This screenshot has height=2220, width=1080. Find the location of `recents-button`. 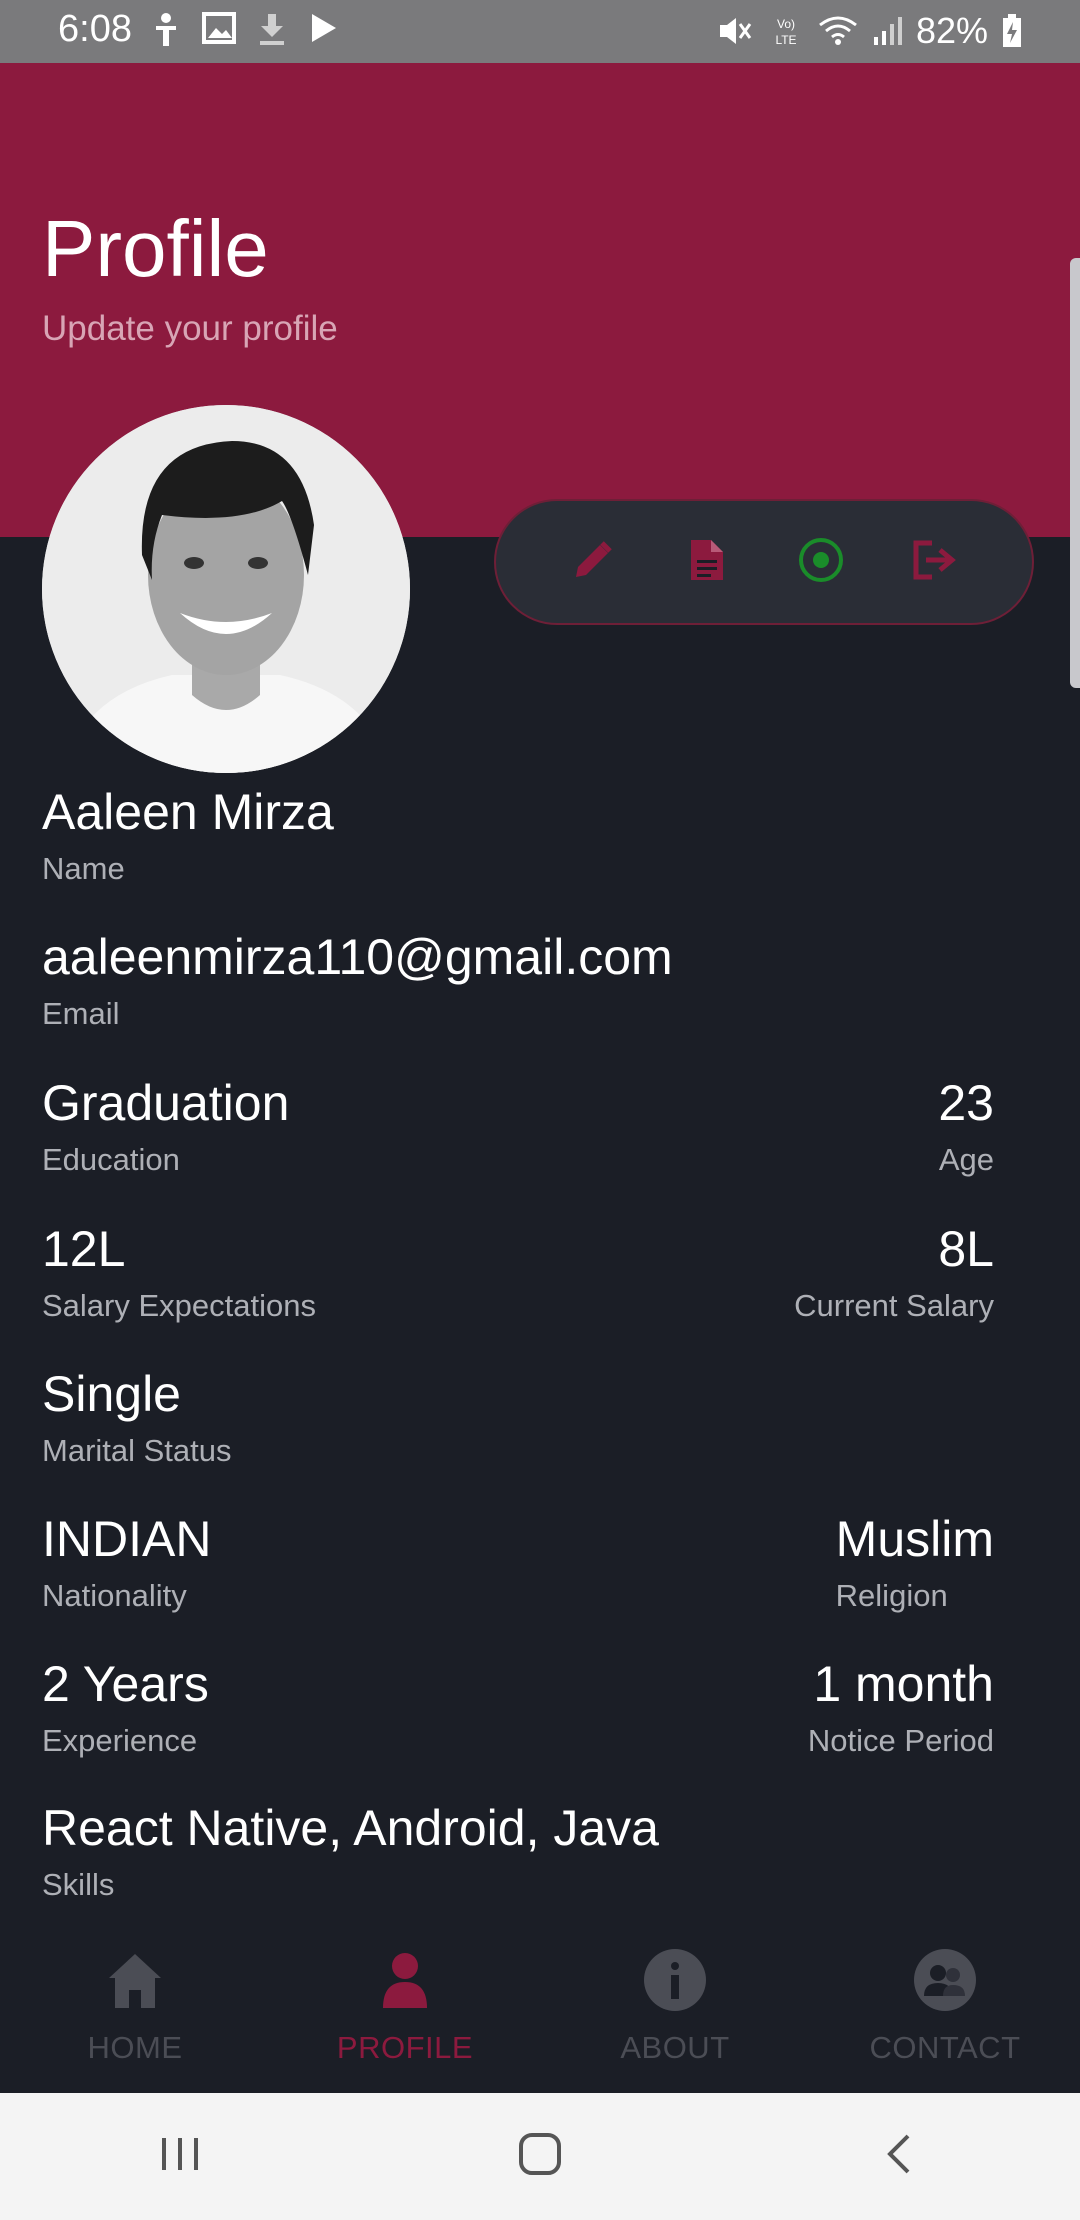

recents-button is located at coordinates (180, 2157).